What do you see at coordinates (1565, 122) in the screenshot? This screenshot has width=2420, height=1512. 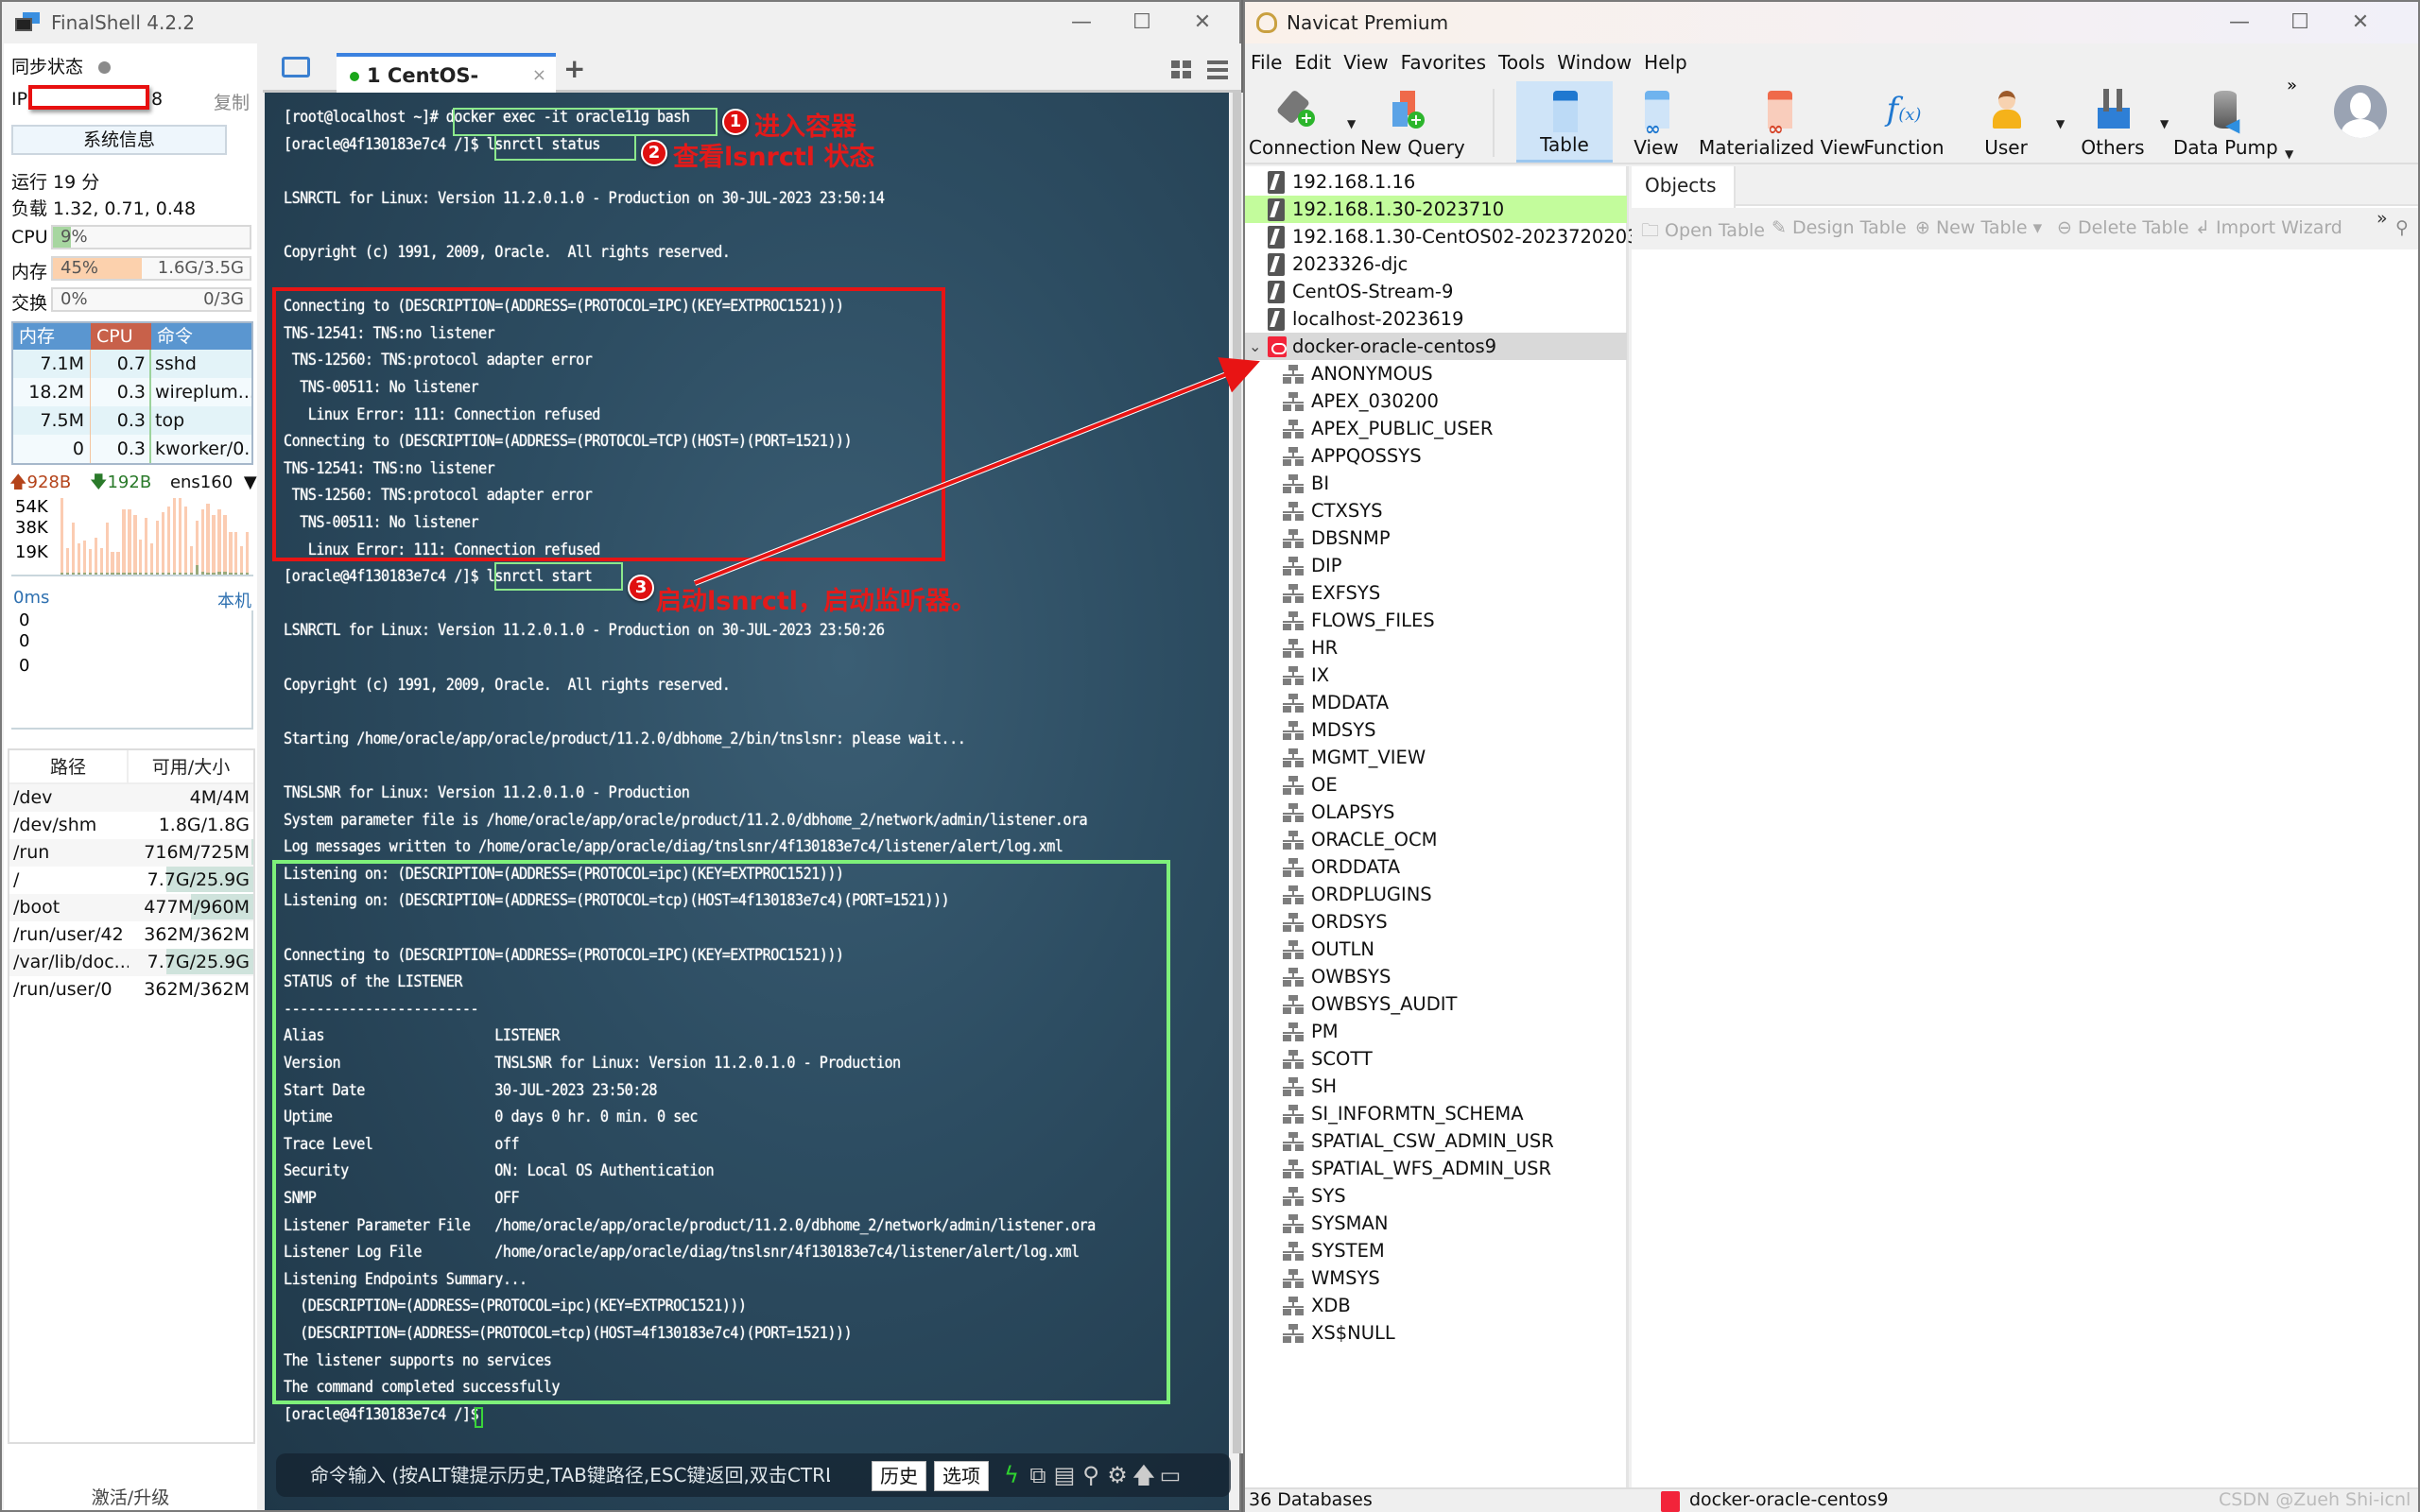 I see `toolbar-table: Table` at bounding box center [1565, 122].